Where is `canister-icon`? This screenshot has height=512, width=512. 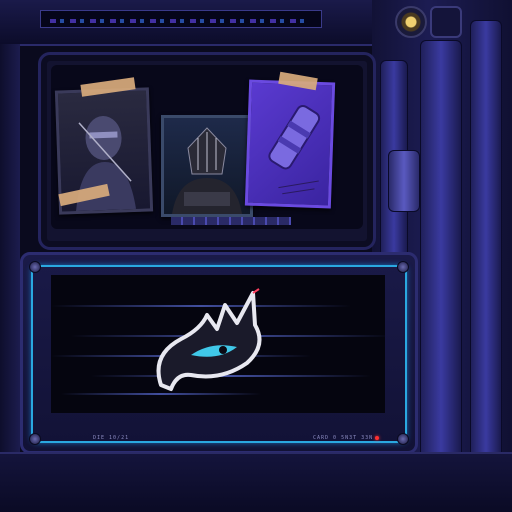 canister-icon is located at coordinates (294, 149).